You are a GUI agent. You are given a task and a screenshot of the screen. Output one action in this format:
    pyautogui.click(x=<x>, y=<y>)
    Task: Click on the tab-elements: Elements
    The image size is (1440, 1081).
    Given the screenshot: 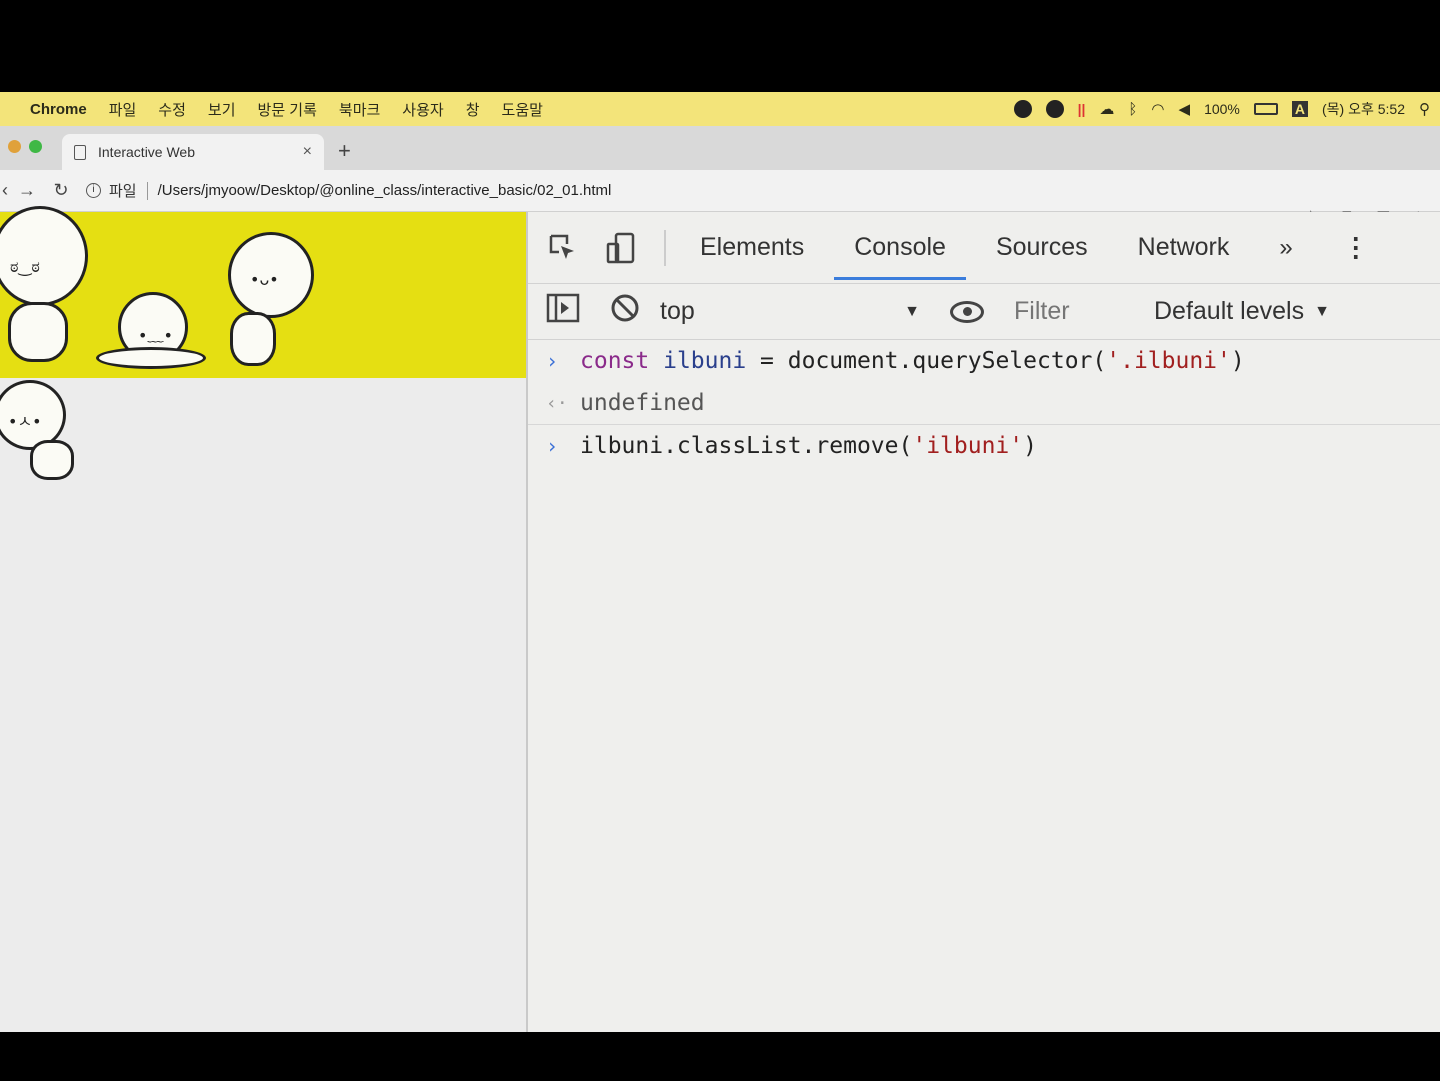 What is the action you would take?
    pyautogui.click(x=752, y=247)
    